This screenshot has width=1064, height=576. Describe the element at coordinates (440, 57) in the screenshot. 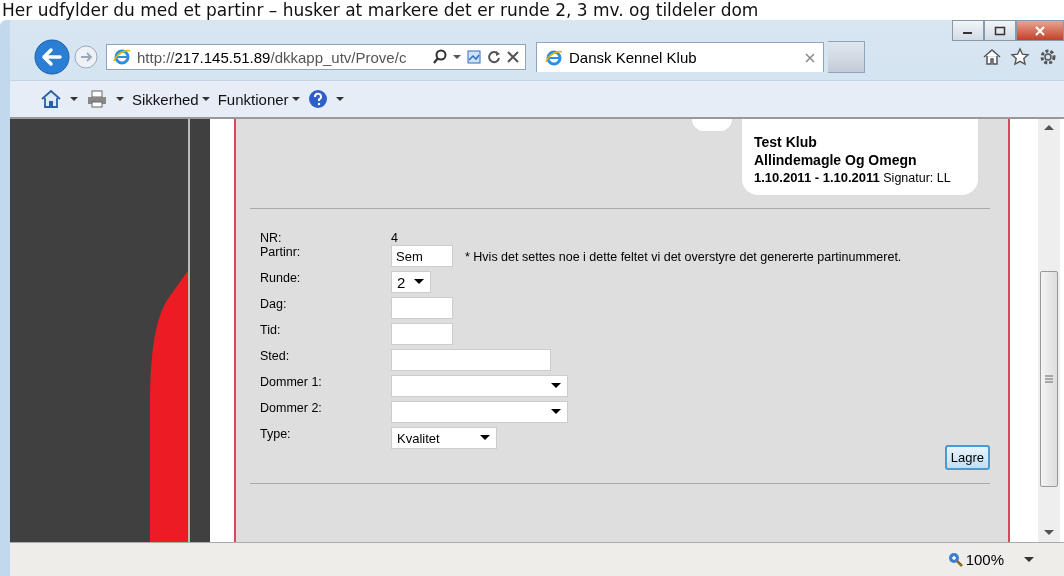

I see `search-icon` at that location.